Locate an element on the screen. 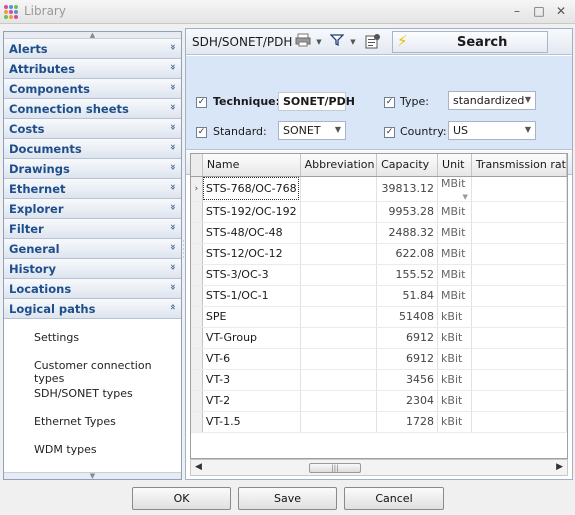  cell-name: VT-2 is located at coordinates (251, 401).